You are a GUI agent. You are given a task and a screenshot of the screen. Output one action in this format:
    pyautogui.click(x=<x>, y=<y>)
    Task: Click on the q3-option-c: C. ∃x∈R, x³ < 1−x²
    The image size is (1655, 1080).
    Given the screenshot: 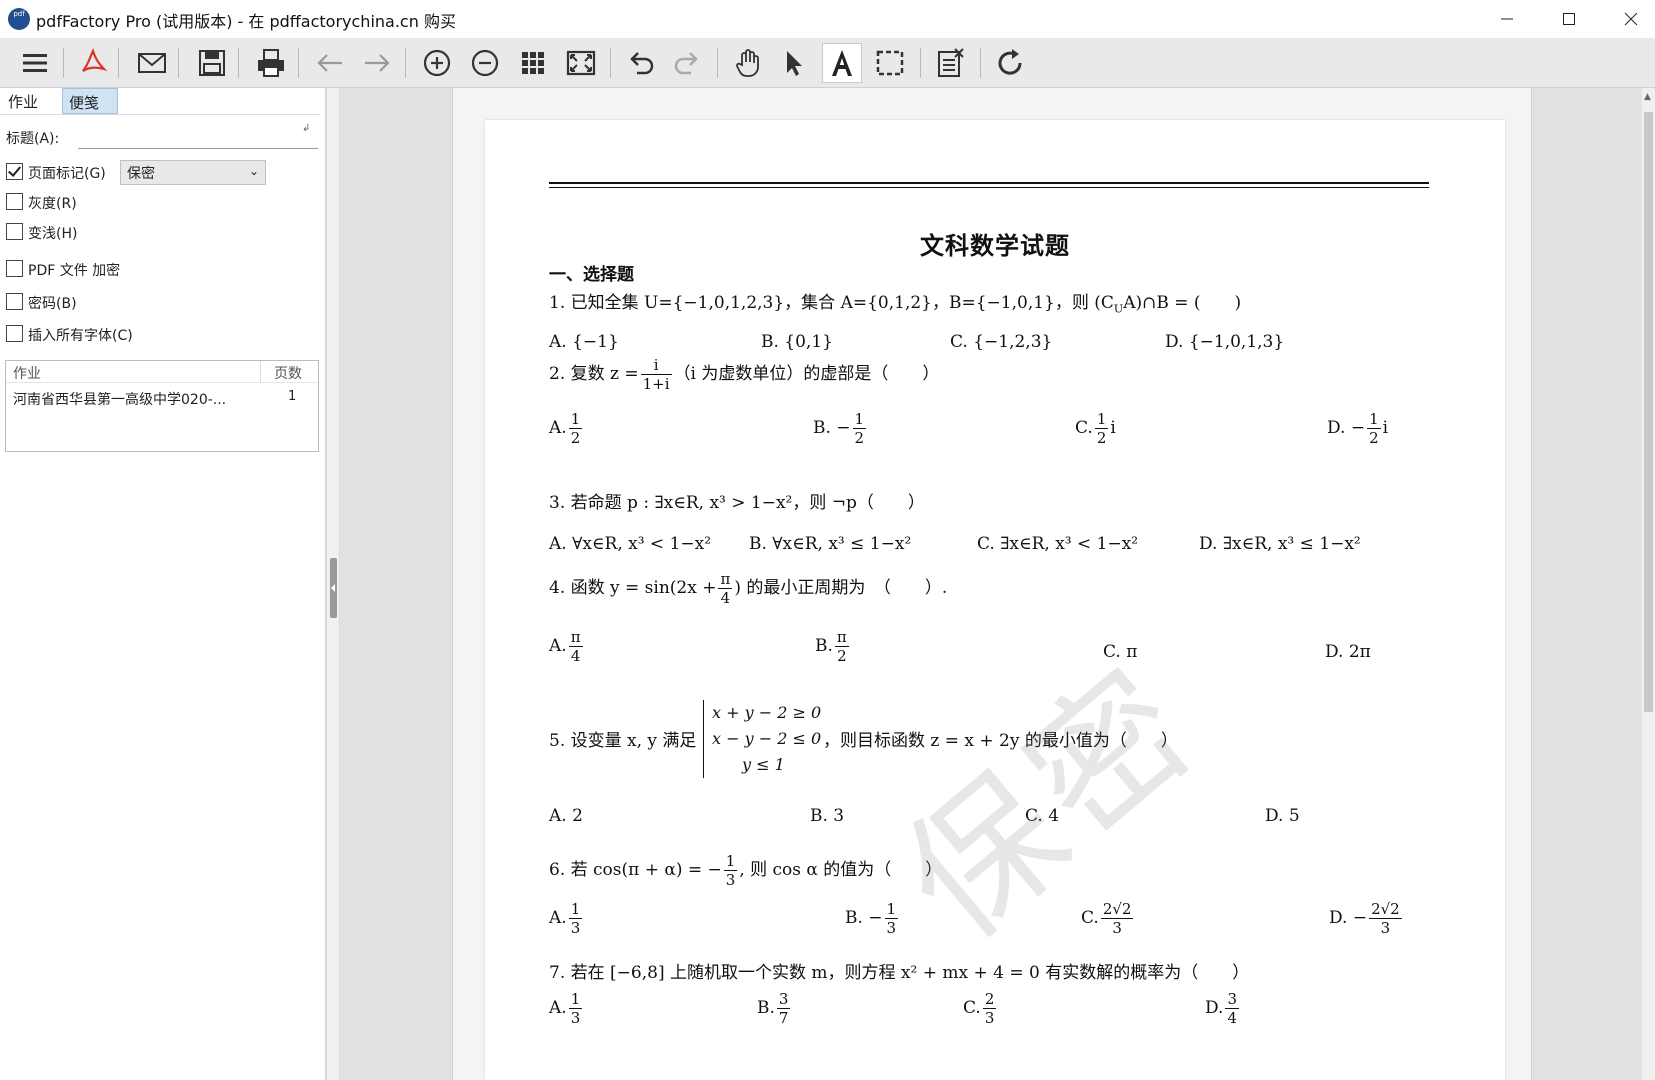 What is the action you would take?
    pyautogui.click(x=1058, y=544)
    